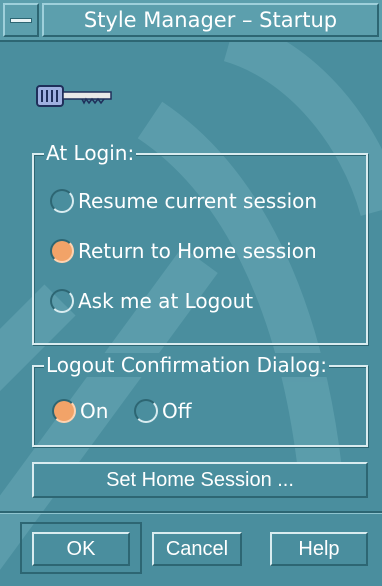 The width and height of the screenshot is (382, 586). I want to click on at-login-legend: At Login:, so click(90, 153).